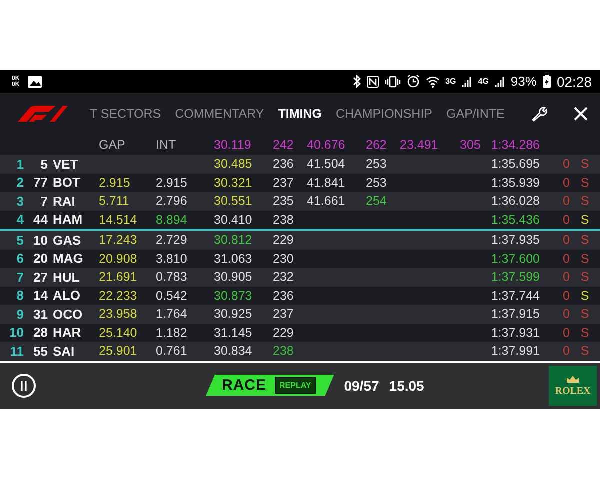 The image size is (600, 480). What do you see at coordinates (574, 82) in the screenshot?
I see `clock: 02:28` at bounding box center [574, 82].